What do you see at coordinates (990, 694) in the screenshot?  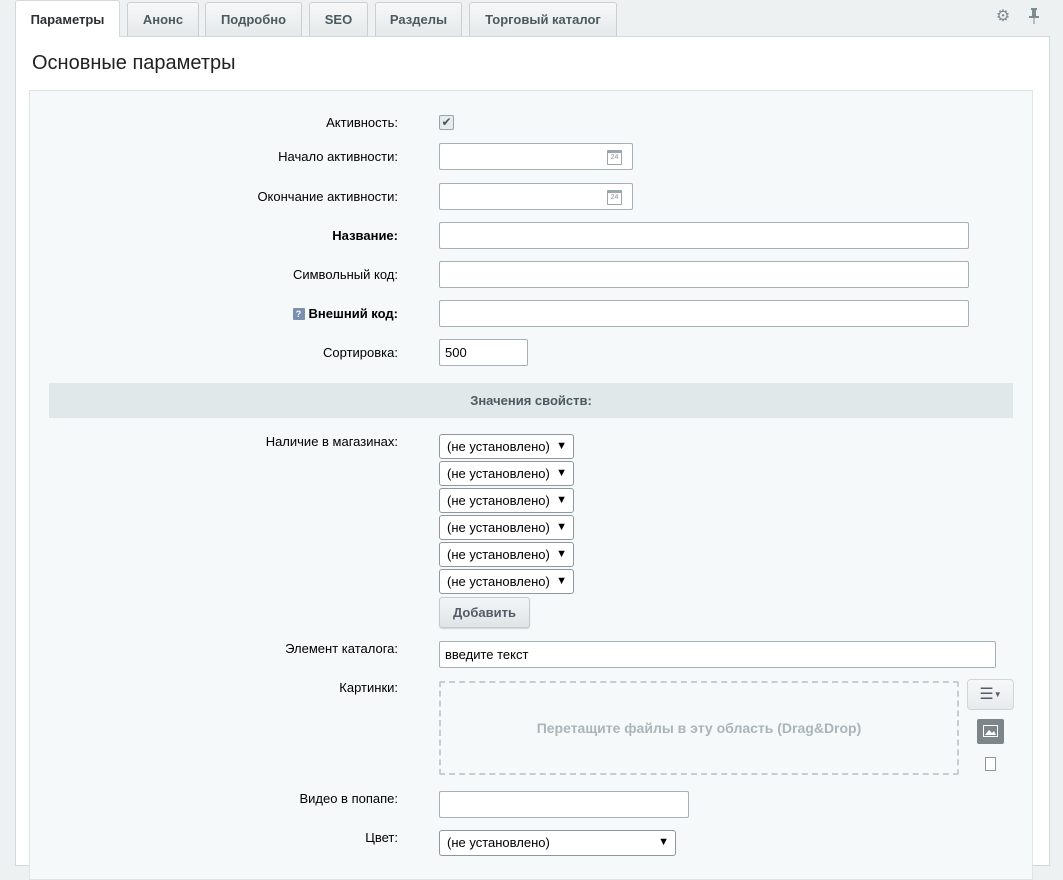 I see `menu-icon: ☰▼` at bounding box center [990, 694].